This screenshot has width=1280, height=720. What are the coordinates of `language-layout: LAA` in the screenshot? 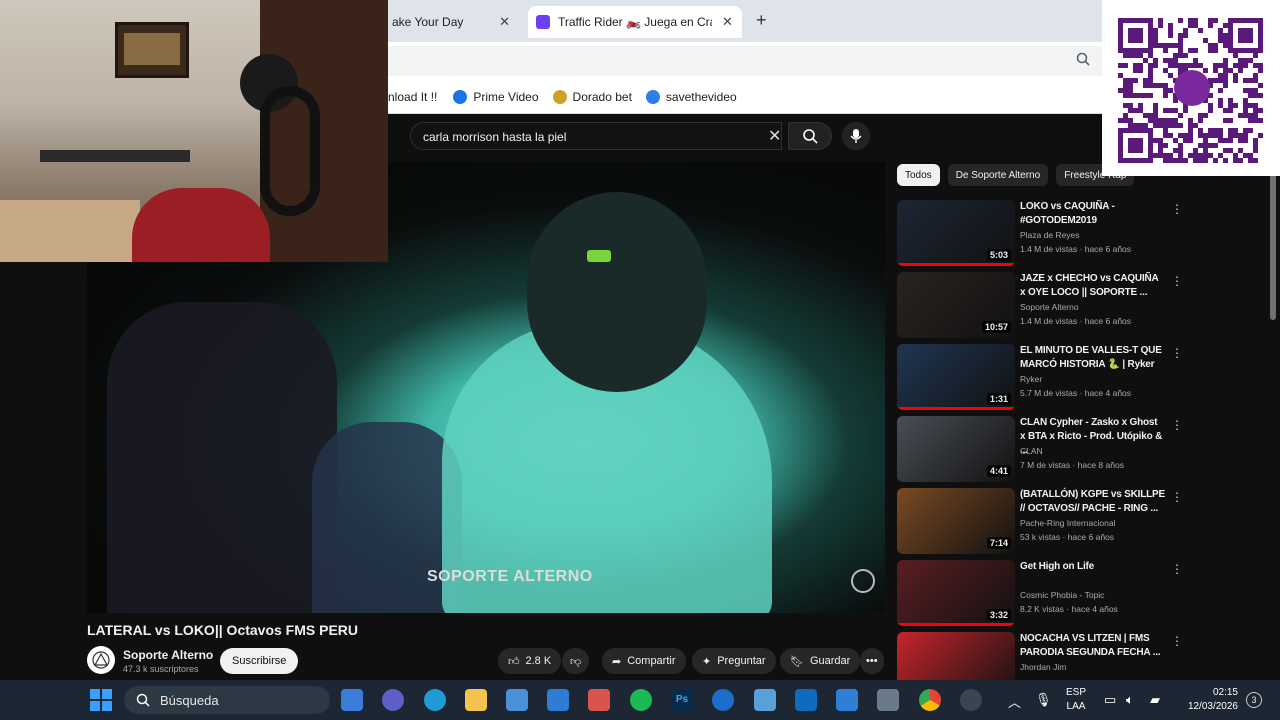 It's located at (1076, 706).